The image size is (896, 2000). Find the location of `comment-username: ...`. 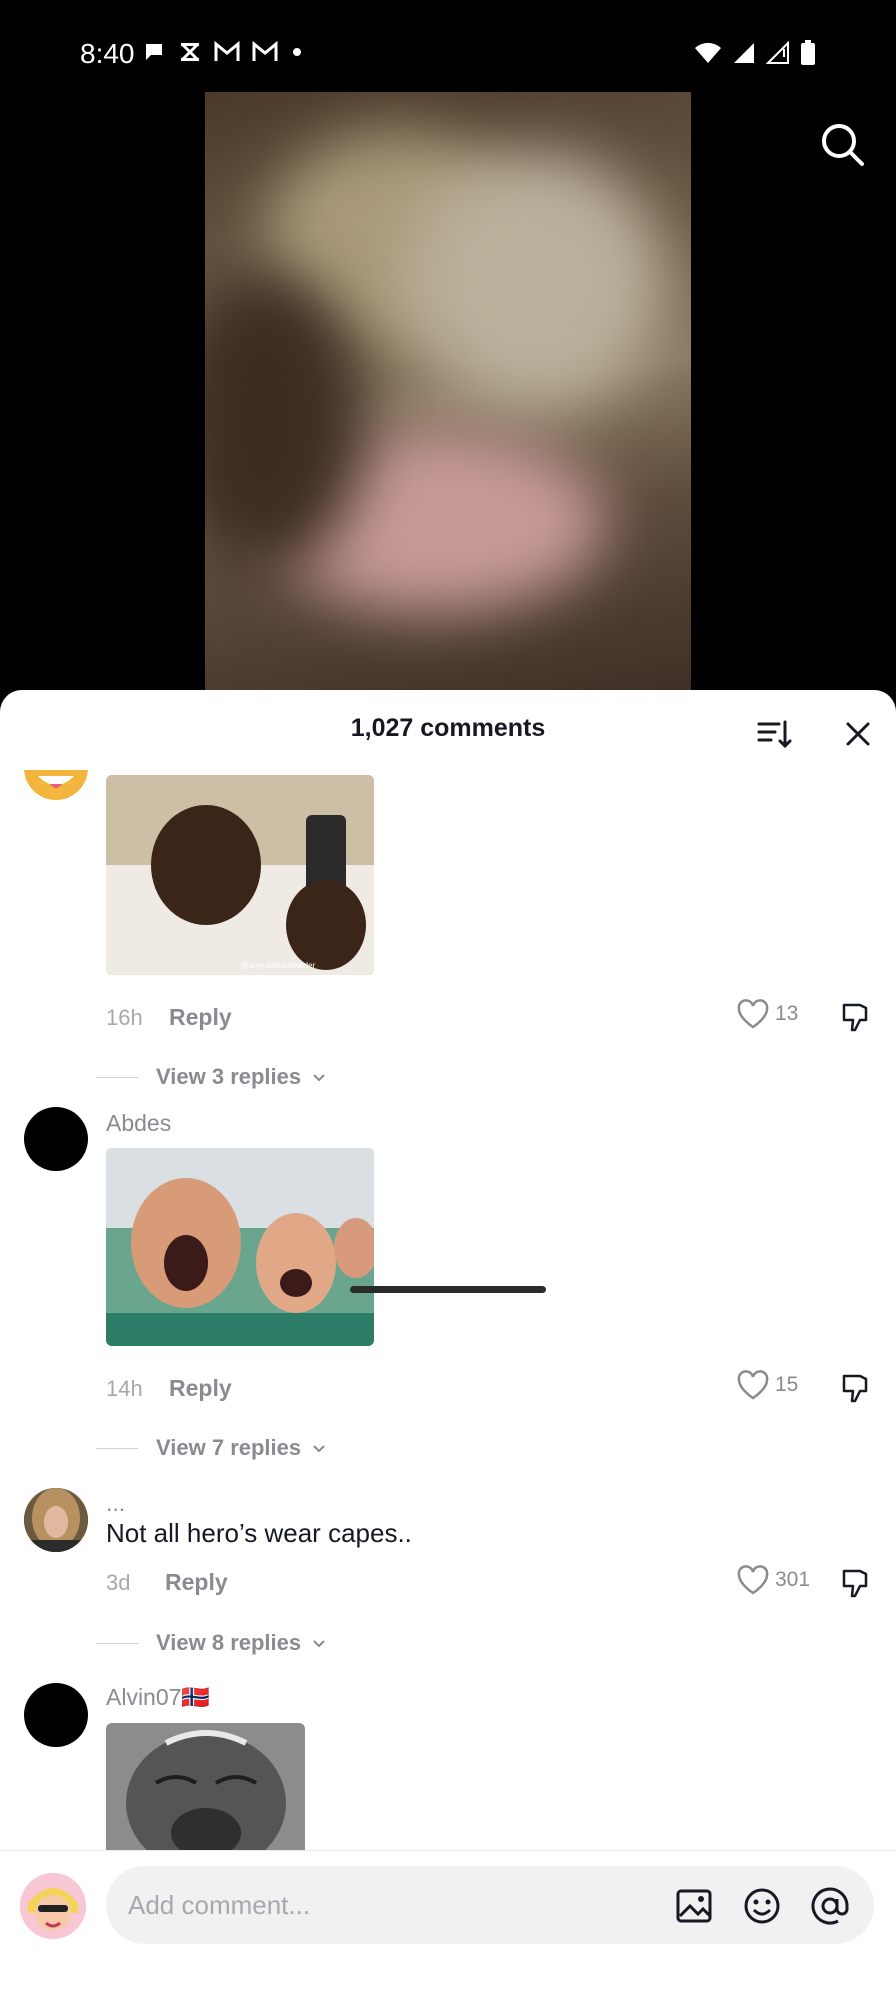

comment-username: ... is located at coordinates (115, 1503).